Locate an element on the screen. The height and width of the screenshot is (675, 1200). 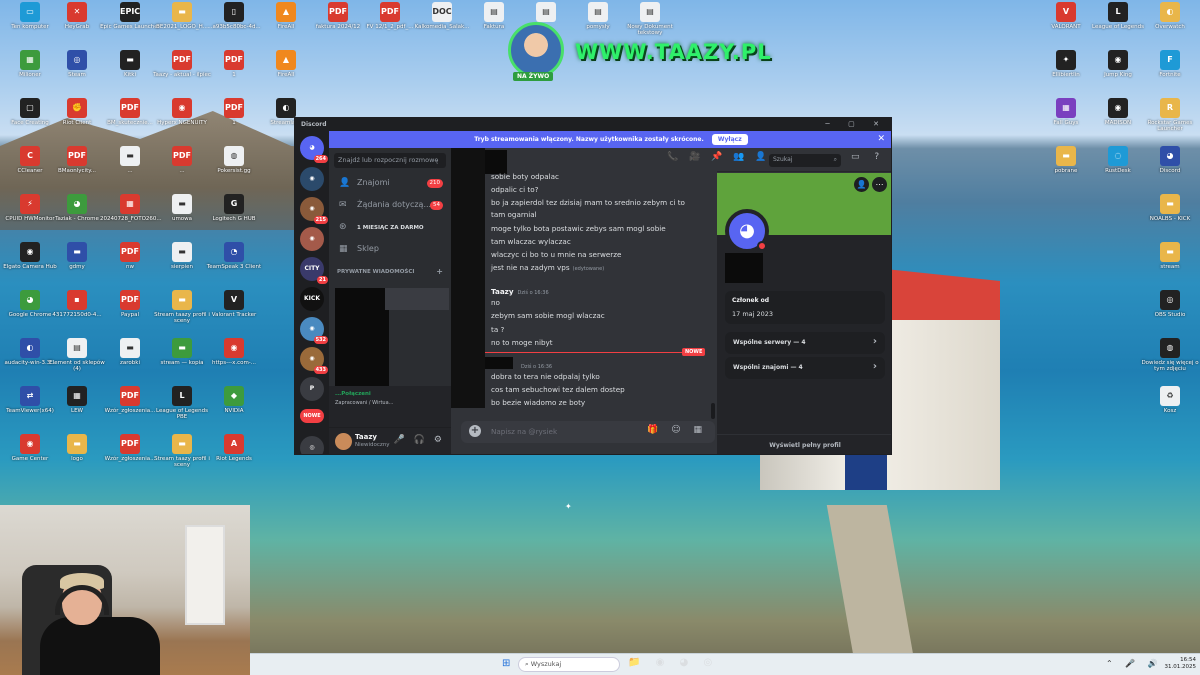
desktop-icon: ▤ Element od sklepów (4) is located at coordinates (77, 355).